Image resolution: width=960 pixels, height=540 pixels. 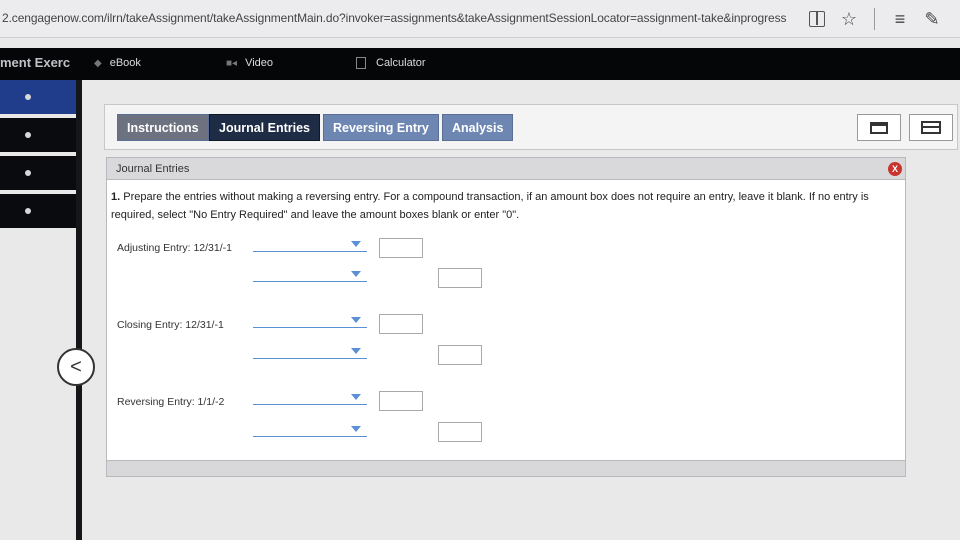 What do you see at coordinates (460, 278) in the screenshot?
I see `credit-amount-adjusting` at bounding box center [460, 278].